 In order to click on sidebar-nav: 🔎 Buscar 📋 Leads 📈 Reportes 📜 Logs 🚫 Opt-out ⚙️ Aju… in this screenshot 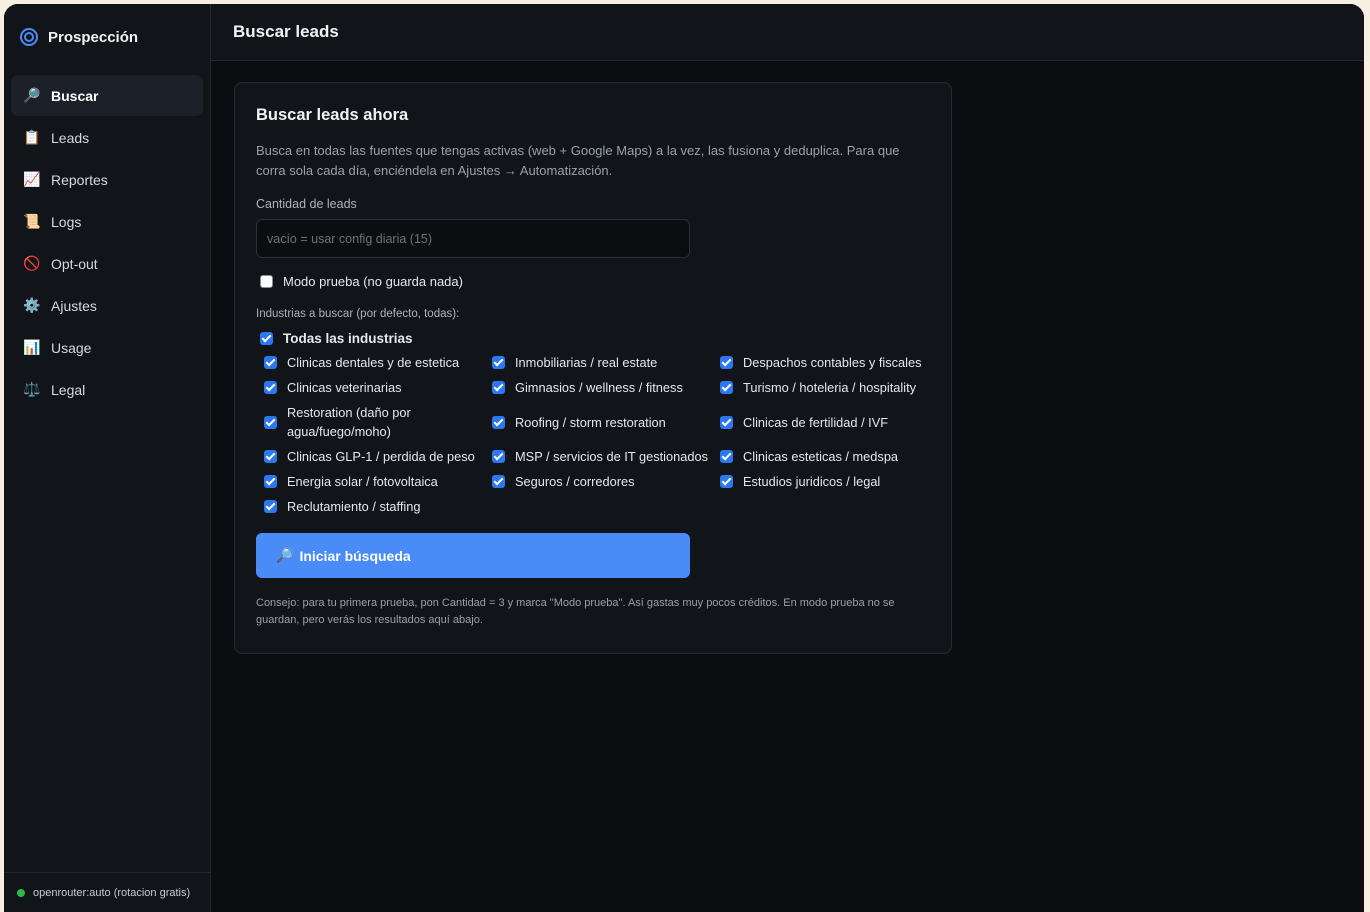, I will do `click(107, 240)`.